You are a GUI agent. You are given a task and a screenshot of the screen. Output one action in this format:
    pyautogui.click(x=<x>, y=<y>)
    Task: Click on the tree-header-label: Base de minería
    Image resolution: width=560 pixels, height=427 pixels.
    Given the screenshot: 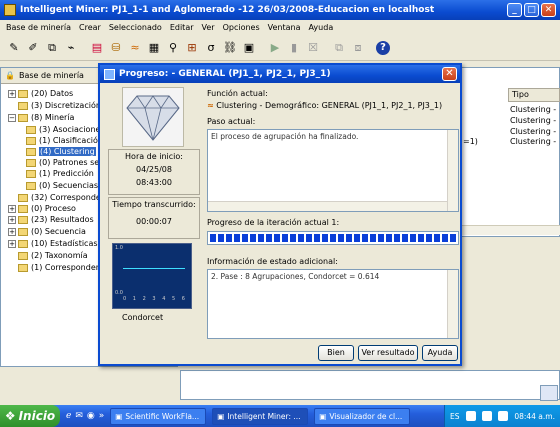 What is the action you would take?
    pyautogui.click(x=51, y=75)
    